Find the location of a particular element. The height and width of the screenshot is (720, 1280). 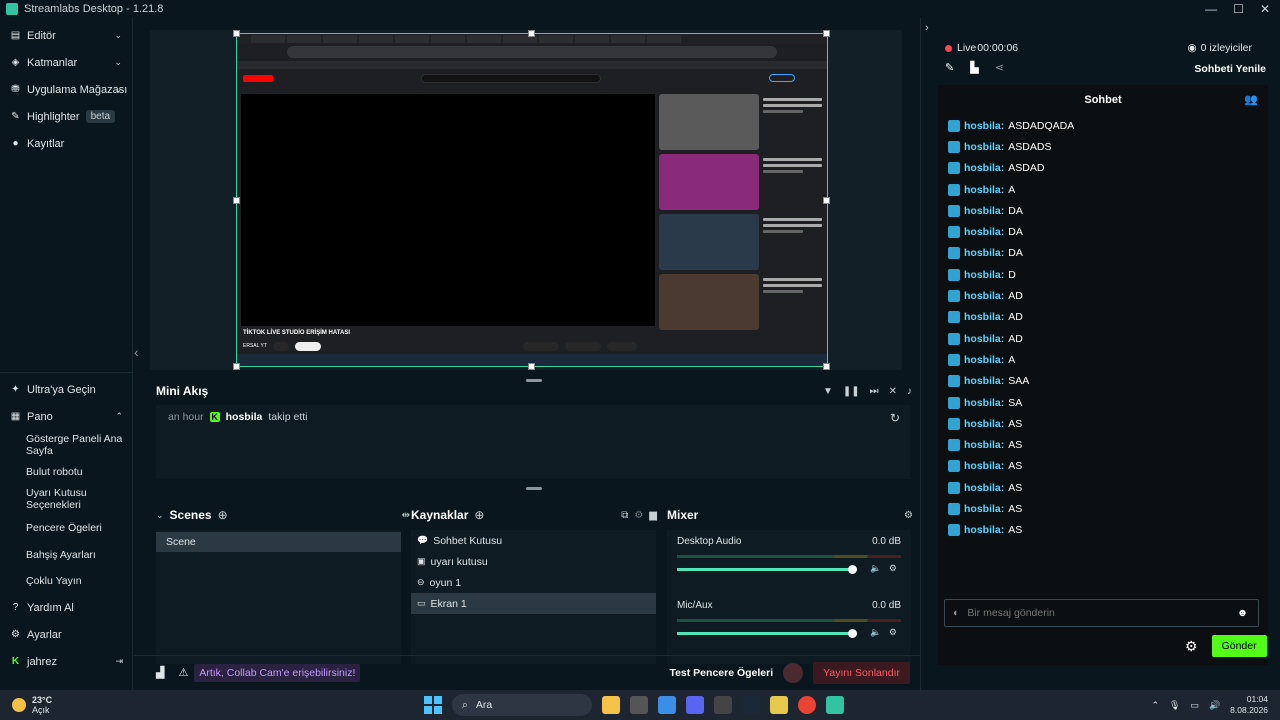

nav-app-store: ⛃ Uygulama Mağazası ⌄ is located at coordinates (66, 89).